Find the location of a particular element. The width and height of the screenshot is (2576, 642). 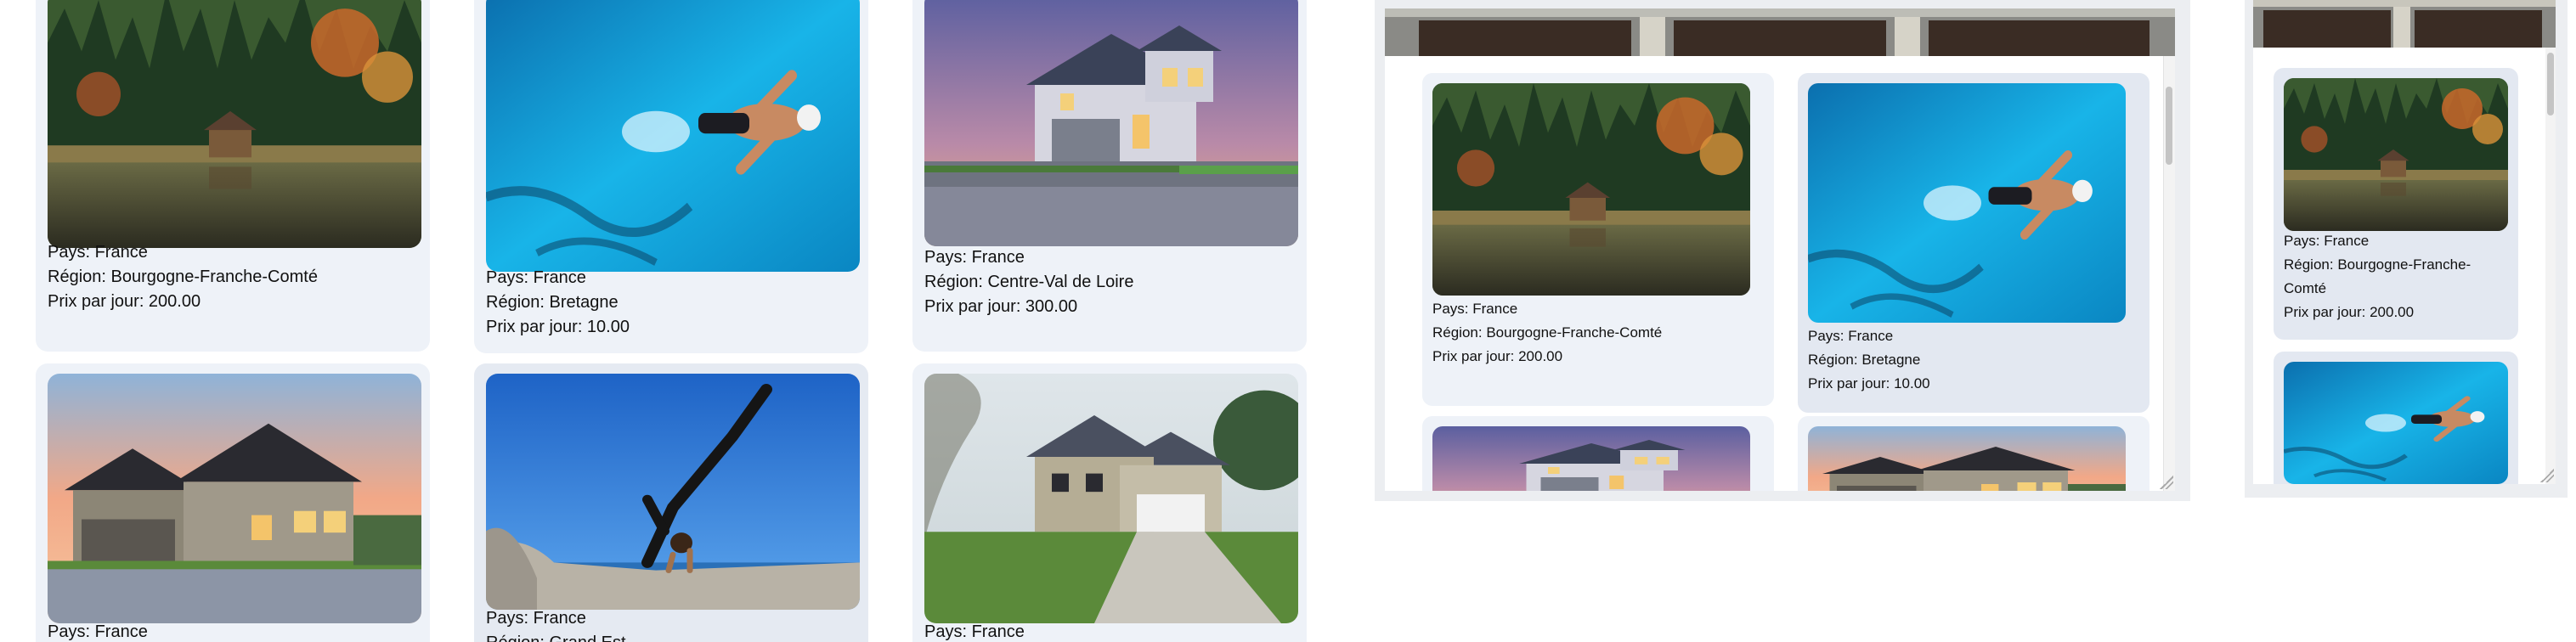

listing-price: Prix par jour: 300.00 is located at coordinates (1001, 306).